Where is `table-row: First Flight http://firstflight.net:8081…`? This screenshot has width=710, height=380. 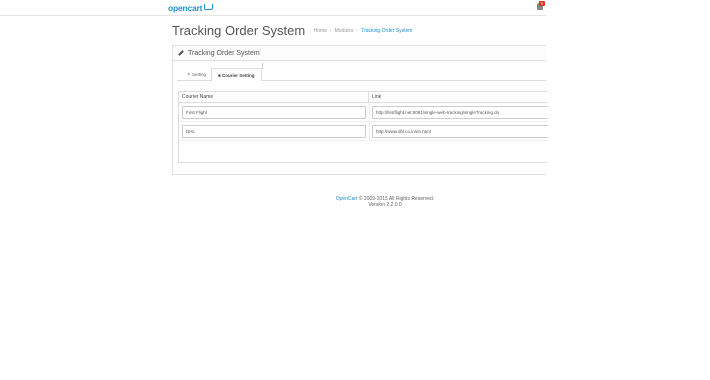
table-row: First Flight http://firstflight.net:8081… is located at coordinates (363, 112).